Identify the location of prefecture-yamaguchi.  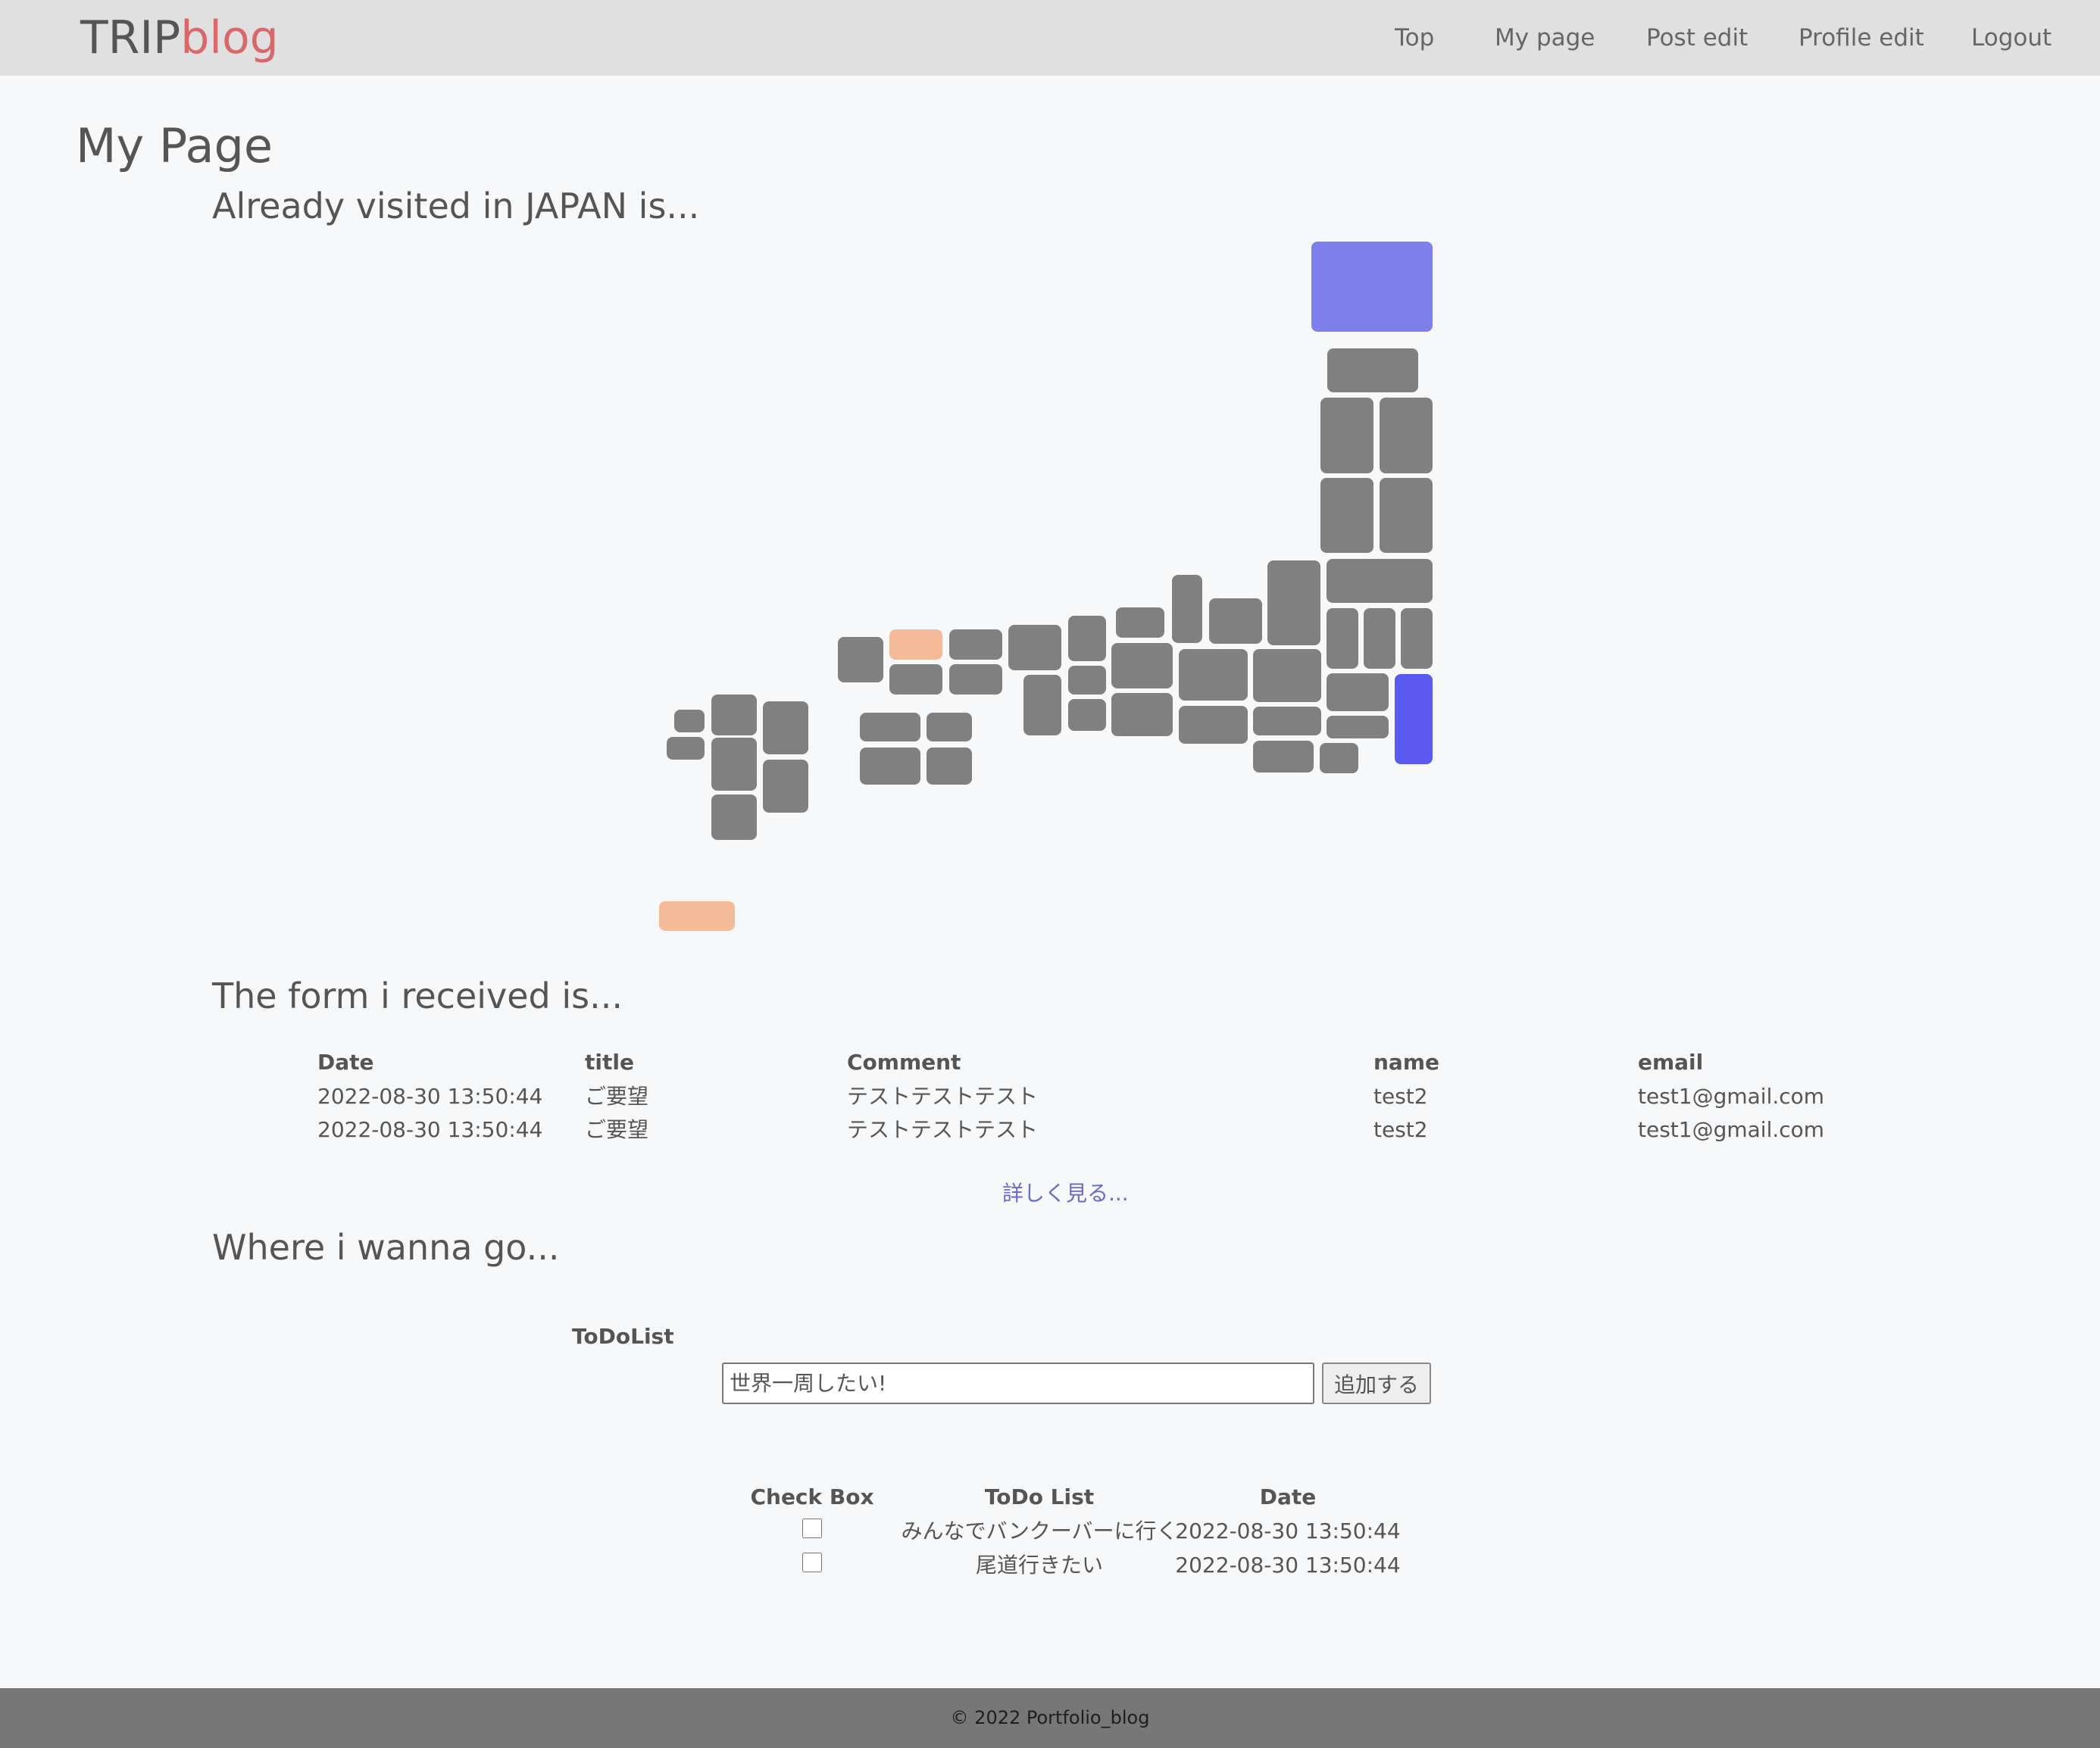
(861, 660).